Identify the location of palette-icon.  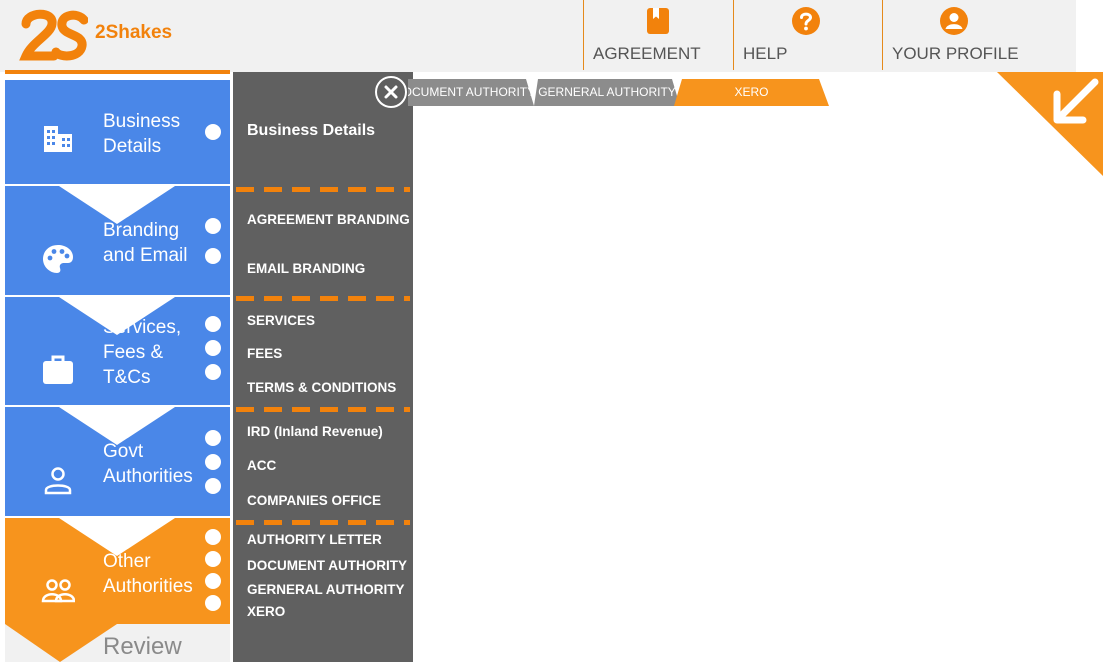
(58, 259).